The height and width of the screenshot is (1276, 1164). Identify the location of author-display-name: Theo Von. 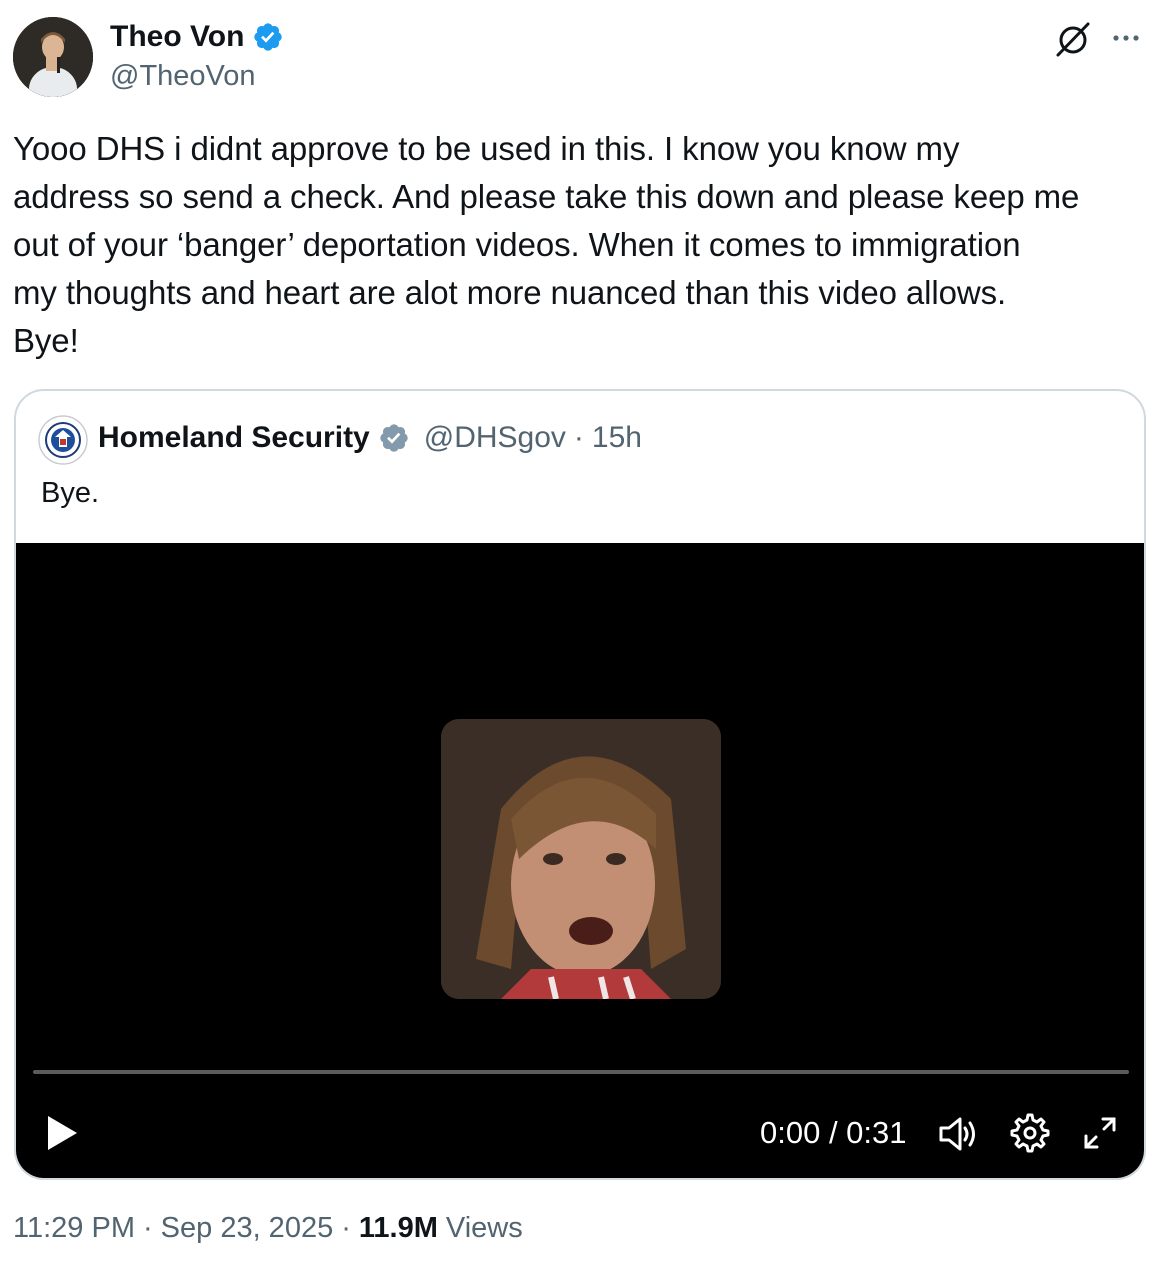
(177, 37).